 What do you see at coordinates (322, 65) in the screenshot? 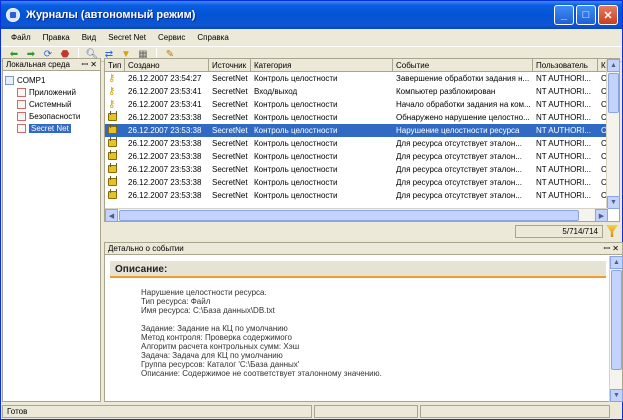
I see `column-category: Категория` at bounding box center [322, 65].